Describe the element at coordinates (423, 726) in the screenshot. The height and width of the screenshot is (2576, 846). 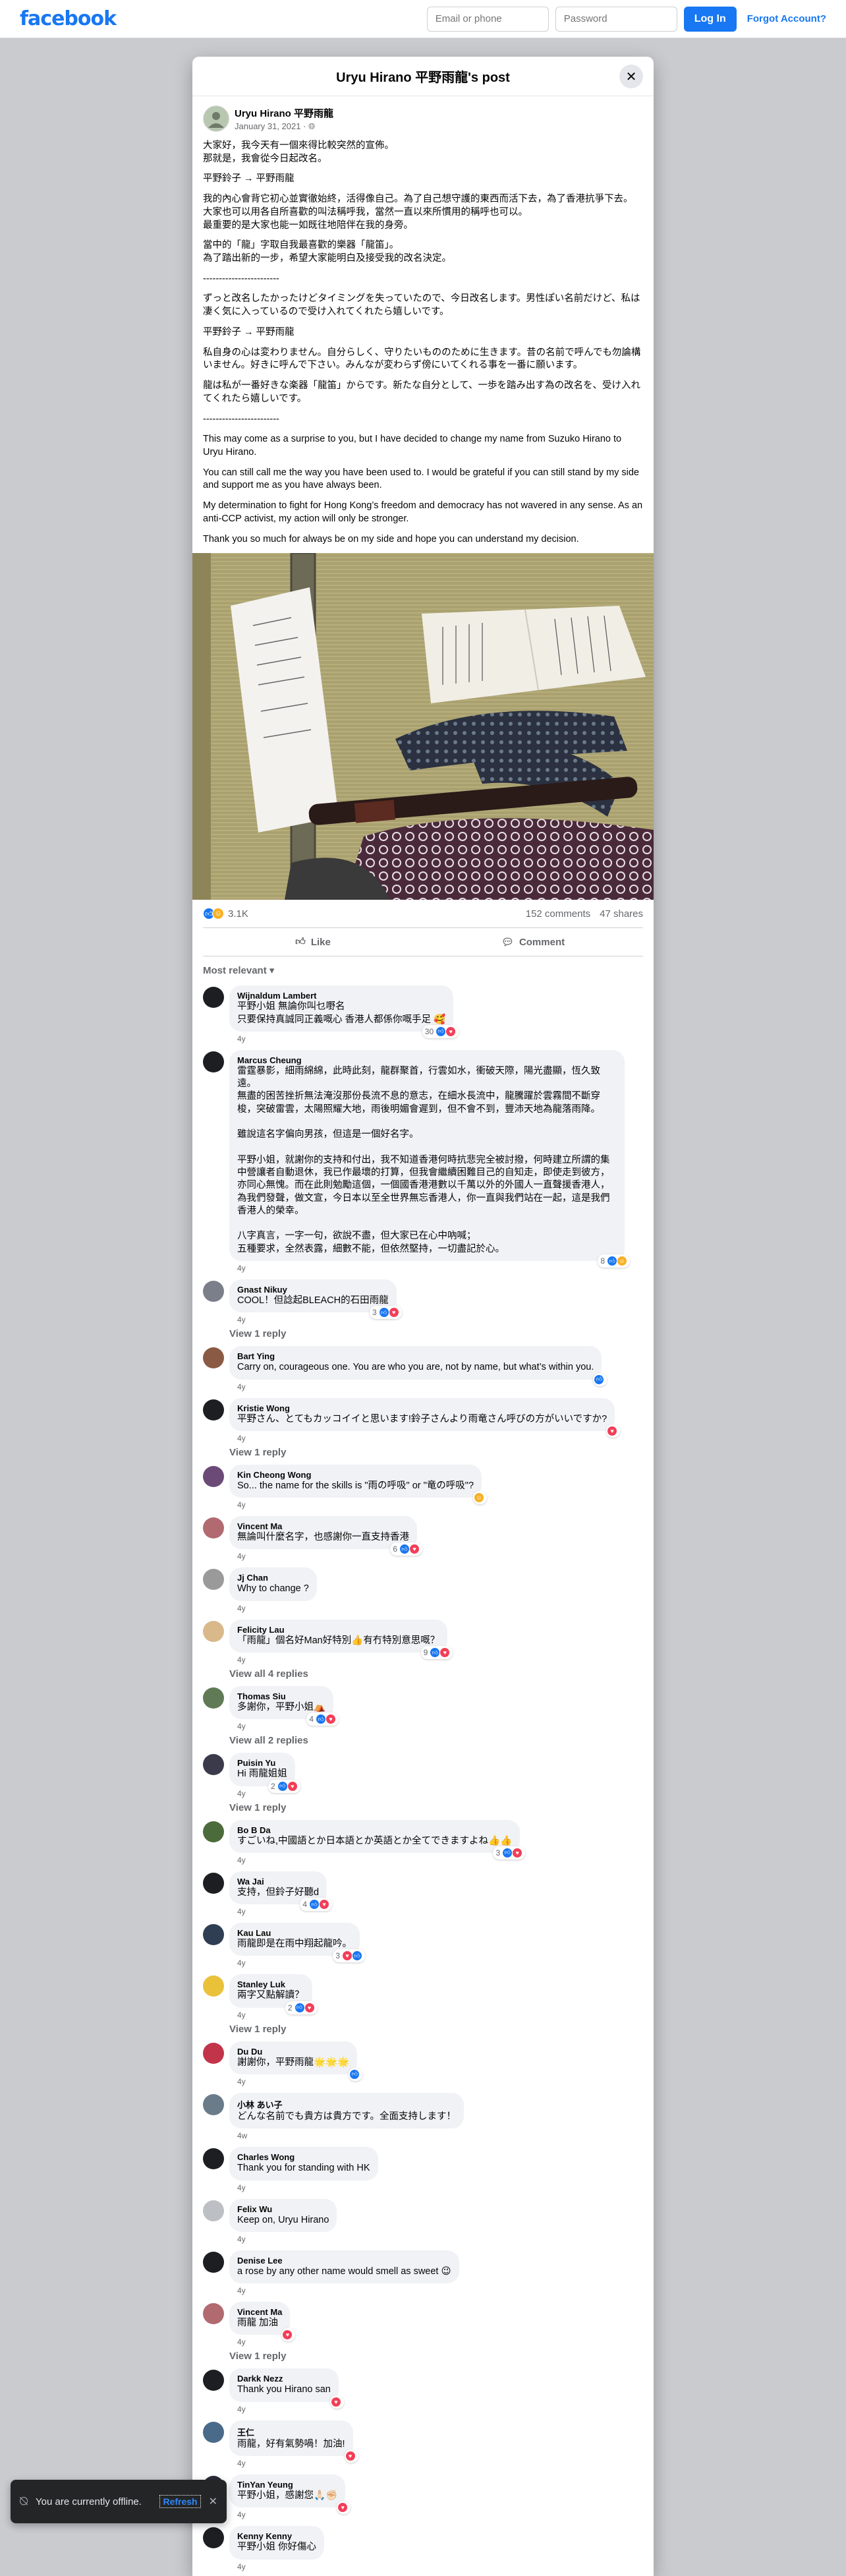
I see `post-photo` at that location.